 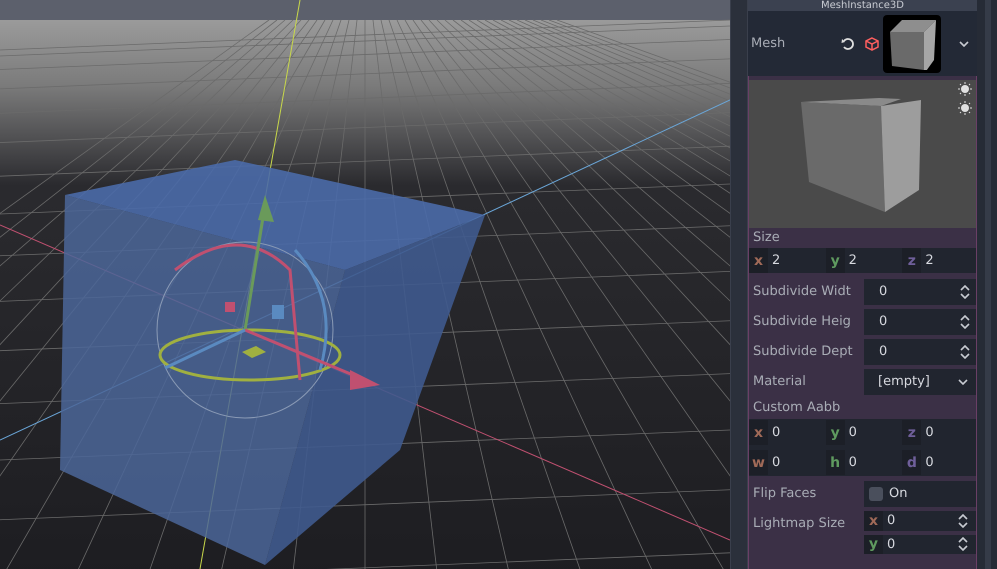 What do you see at coordinates (920, 520) in the screenshot?
I see `number-field: x 0` at bounding box center [920, 520].